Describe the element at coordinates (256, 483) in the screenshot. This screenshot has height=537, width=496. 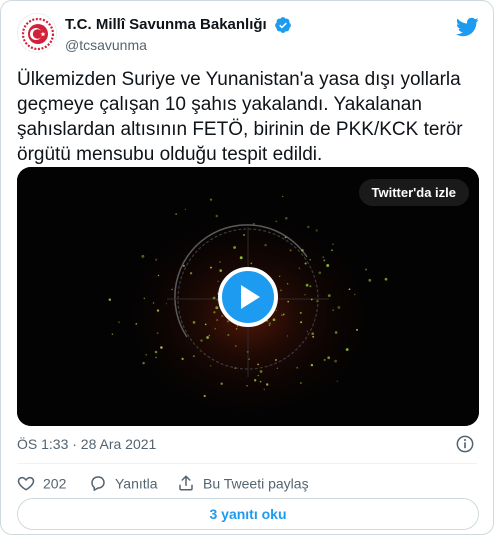
I see `share-label: Bu Tweeti paylaş` at that location.